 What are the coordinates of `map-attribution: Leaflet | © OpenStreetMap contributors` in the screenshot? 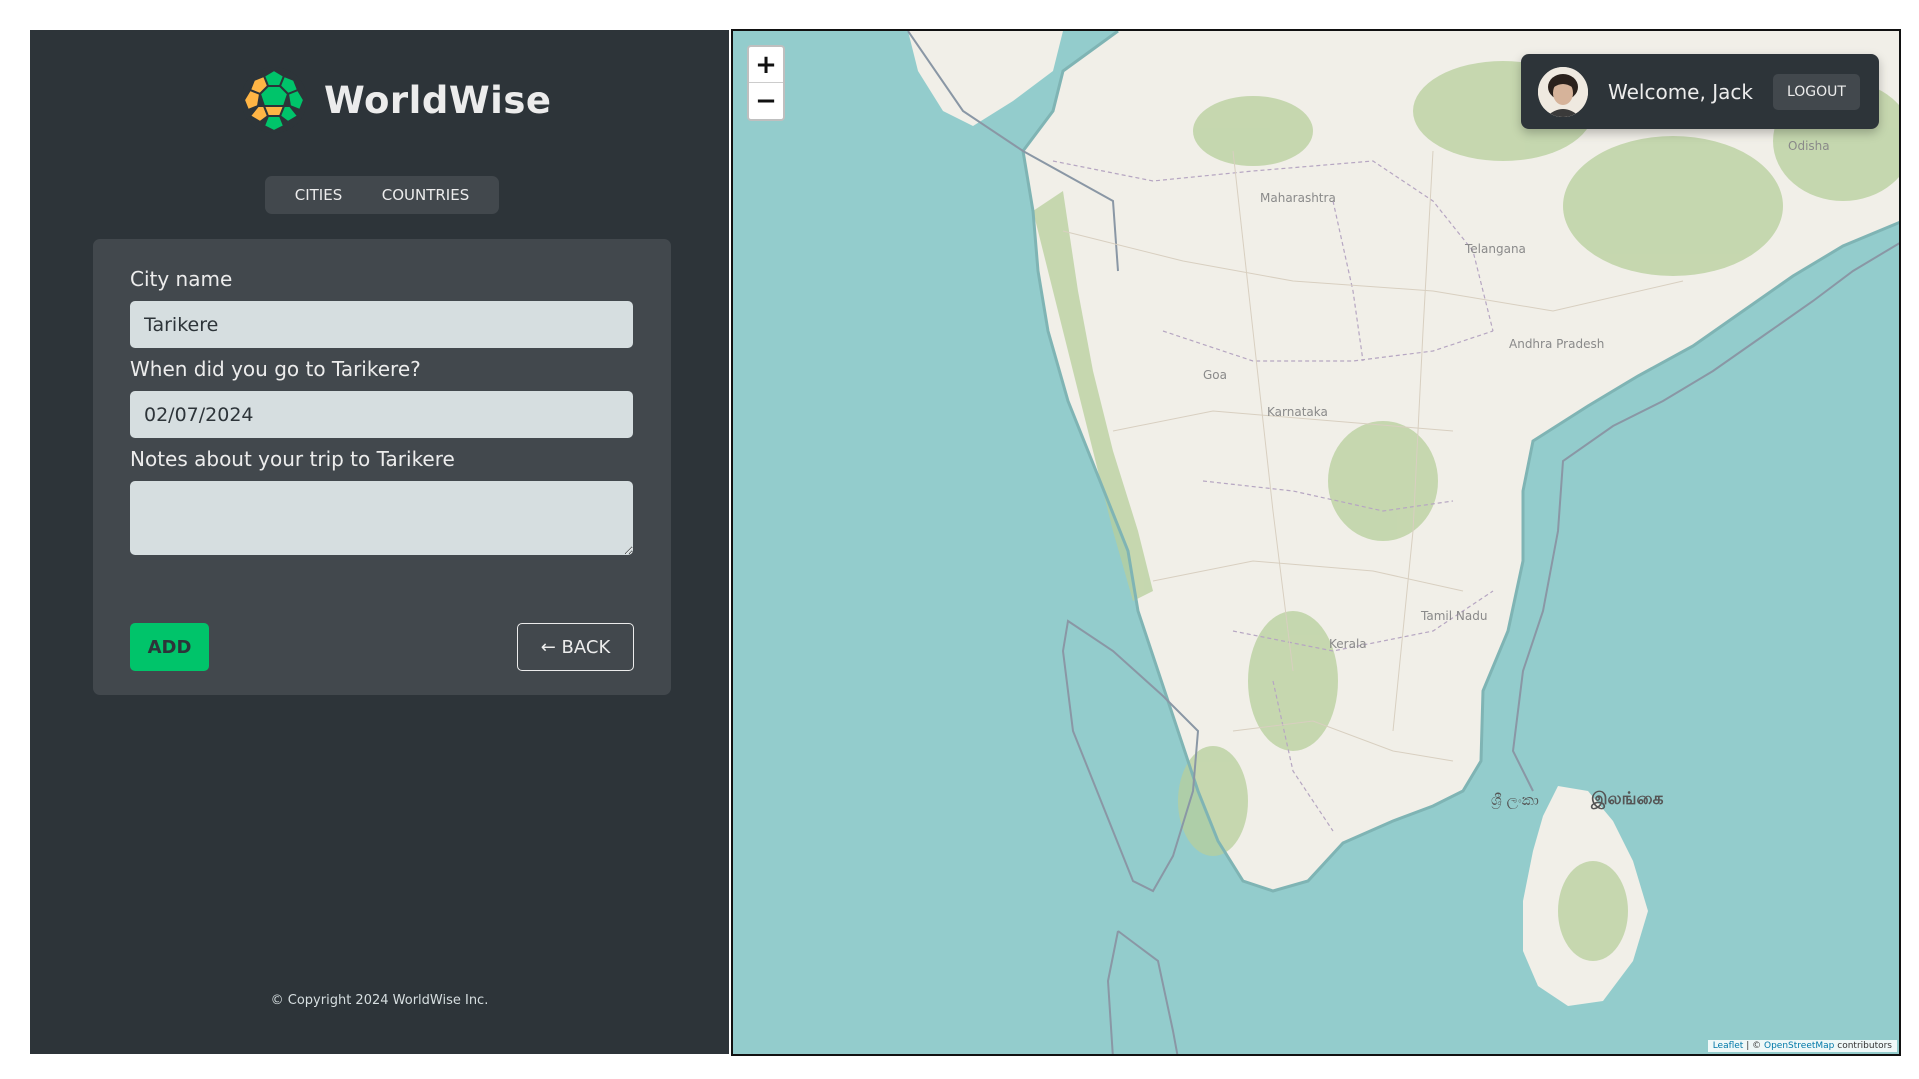 It's located at (1802, 1046).